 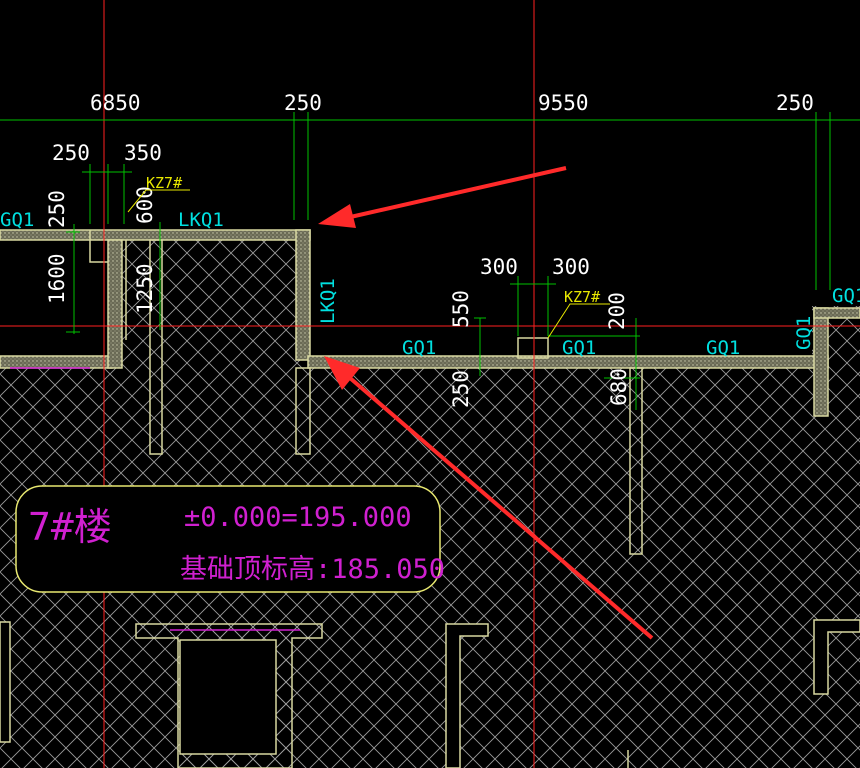 What do you see at coordinates (563, 103) in the screenshot?
I see `dim-9550: 9550` at bounding box center [563, 103].